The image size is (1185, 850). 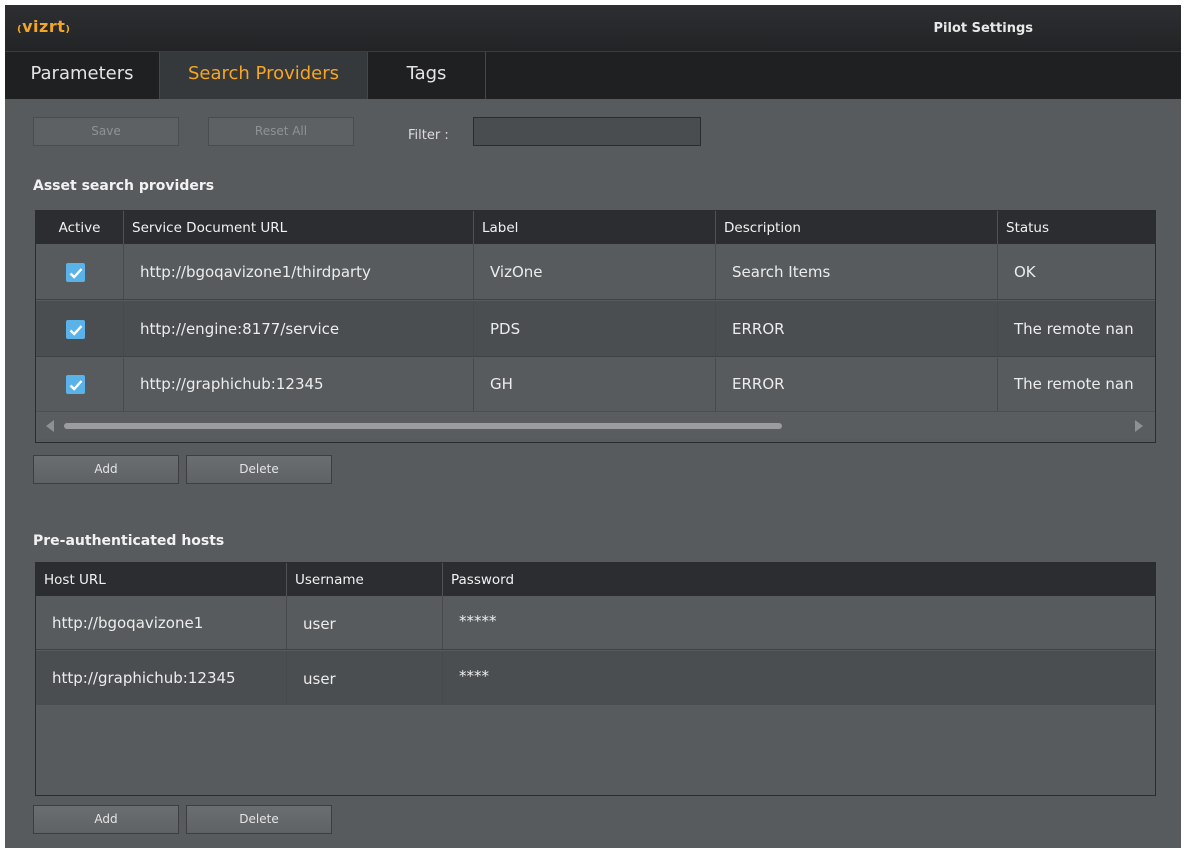 What do you see at coordinates (474, 676) in the screenshot?
I see `password-text: ****` at bounding box center [474, 676].